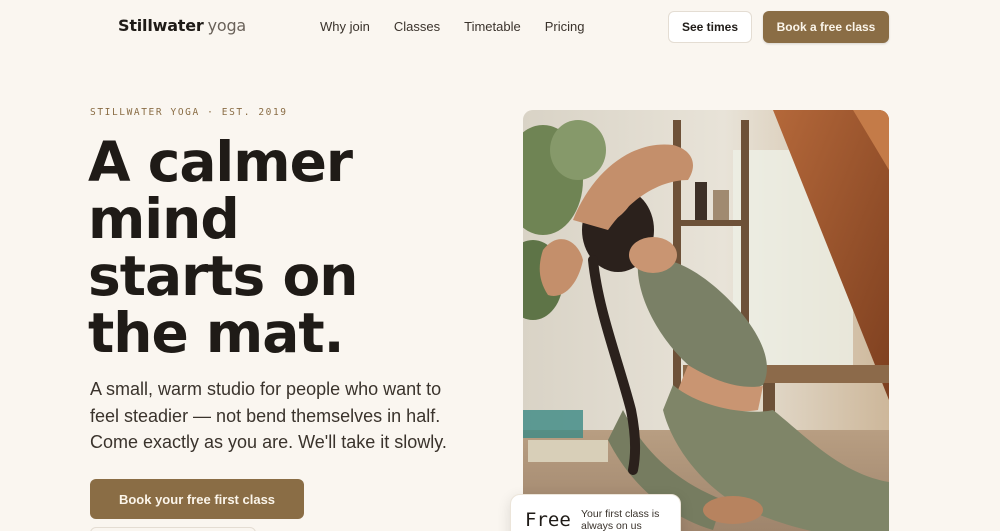 Image resolution: width=1000 pixels, height=531 pixels. I want to click on brand-name: Stillwater, so click(161, 25).